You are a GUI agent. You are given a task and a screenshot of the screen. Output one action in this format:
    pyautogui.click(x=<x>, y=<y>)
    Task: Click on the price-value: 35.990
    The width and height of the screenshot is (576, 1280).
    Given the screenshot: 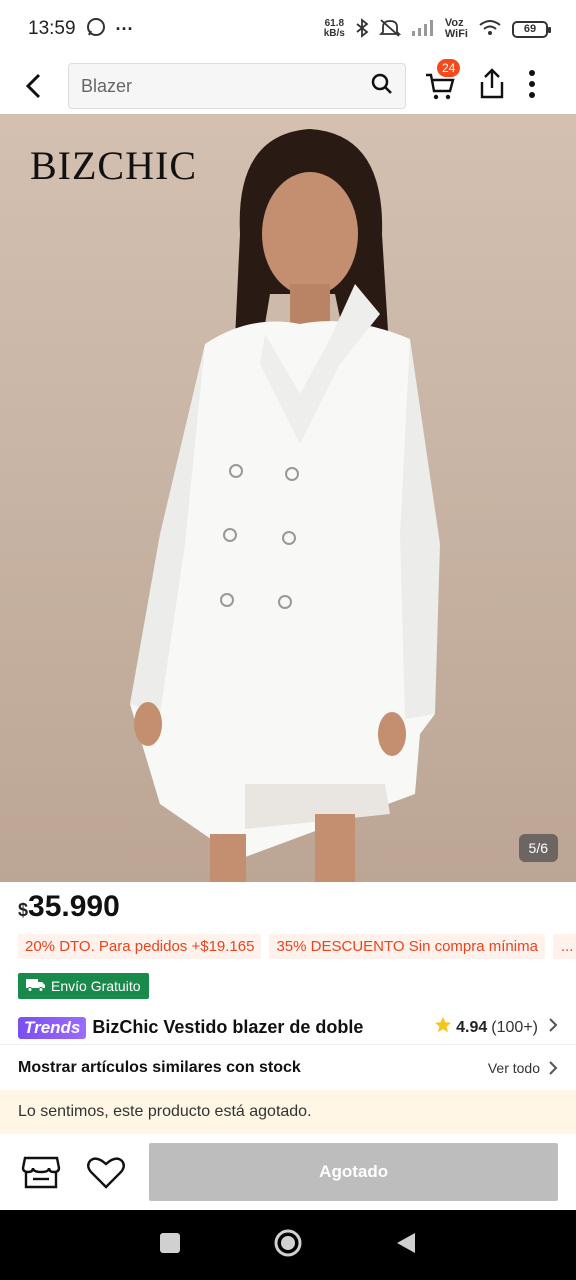 What is the action you would take?
    pyautogui.click(x=74, y=906)
    